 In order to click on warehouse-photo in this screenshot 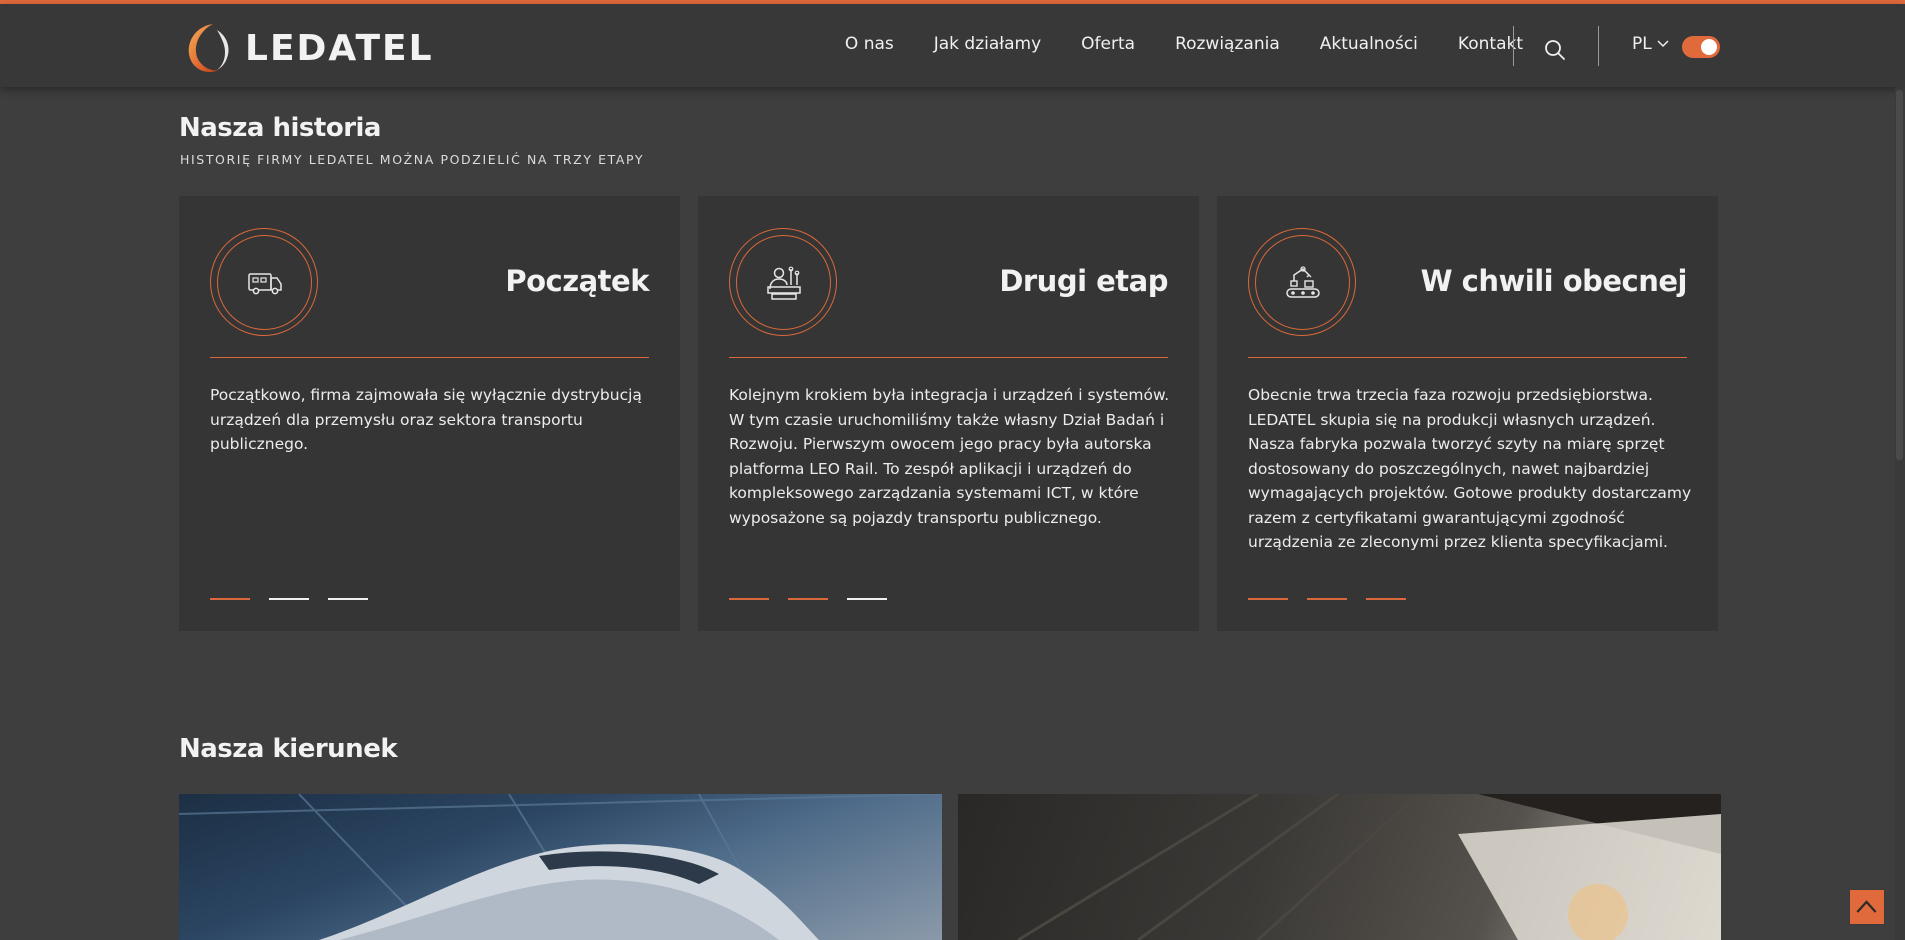, I will do `click(1339, 867)`.